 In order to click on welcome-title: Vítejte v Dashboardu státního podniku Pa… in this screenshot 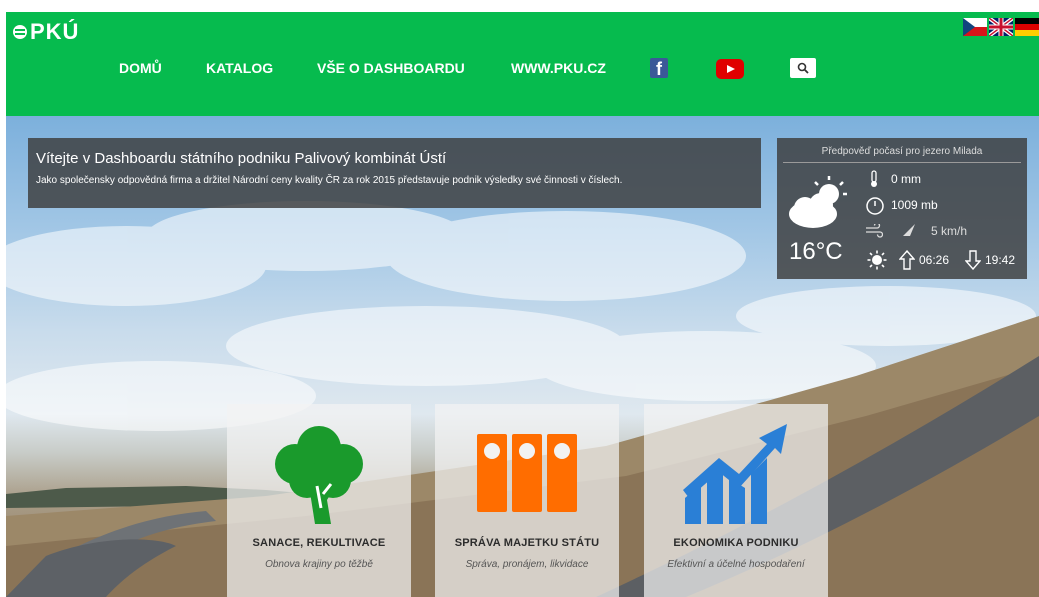, I will do `click(241, 158)`.